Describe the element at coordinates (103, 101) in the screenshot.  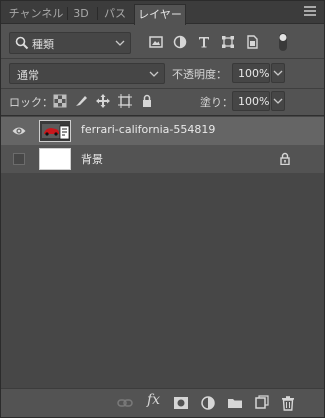
I see `lock-position-icon` at that location.